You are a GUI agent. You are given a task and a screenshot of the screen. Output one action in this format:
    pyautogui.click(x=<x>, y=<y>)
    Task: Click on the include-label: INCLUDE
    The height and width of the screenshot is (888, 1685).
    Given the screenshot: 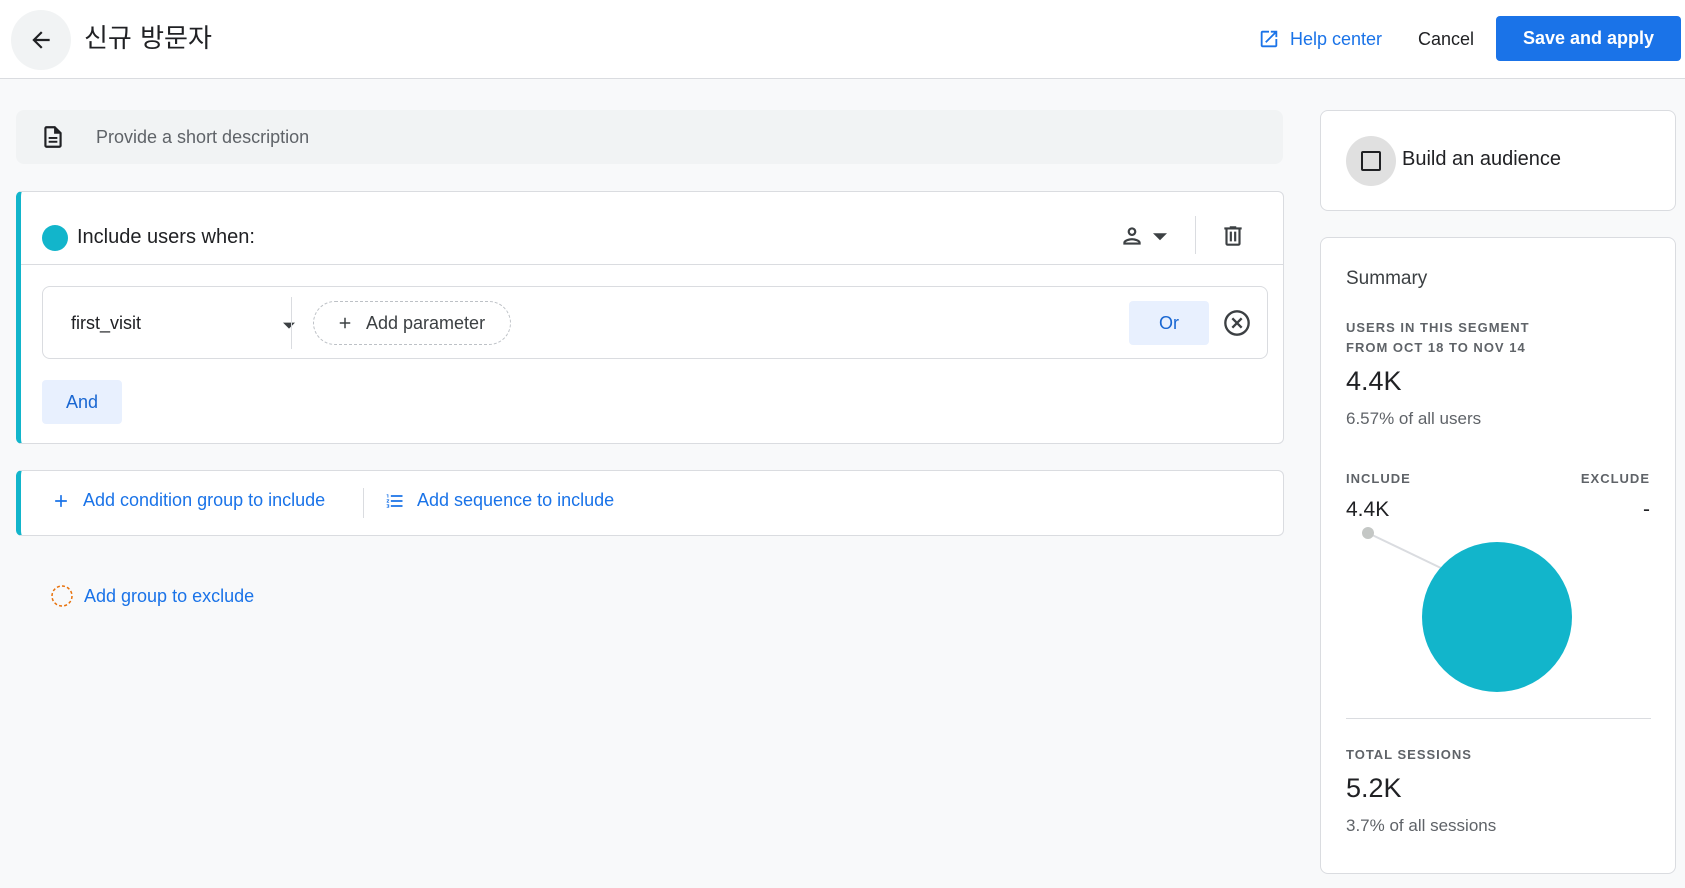 What is the action you would take?
    pyautogui.click(x=1378, y=478)
    